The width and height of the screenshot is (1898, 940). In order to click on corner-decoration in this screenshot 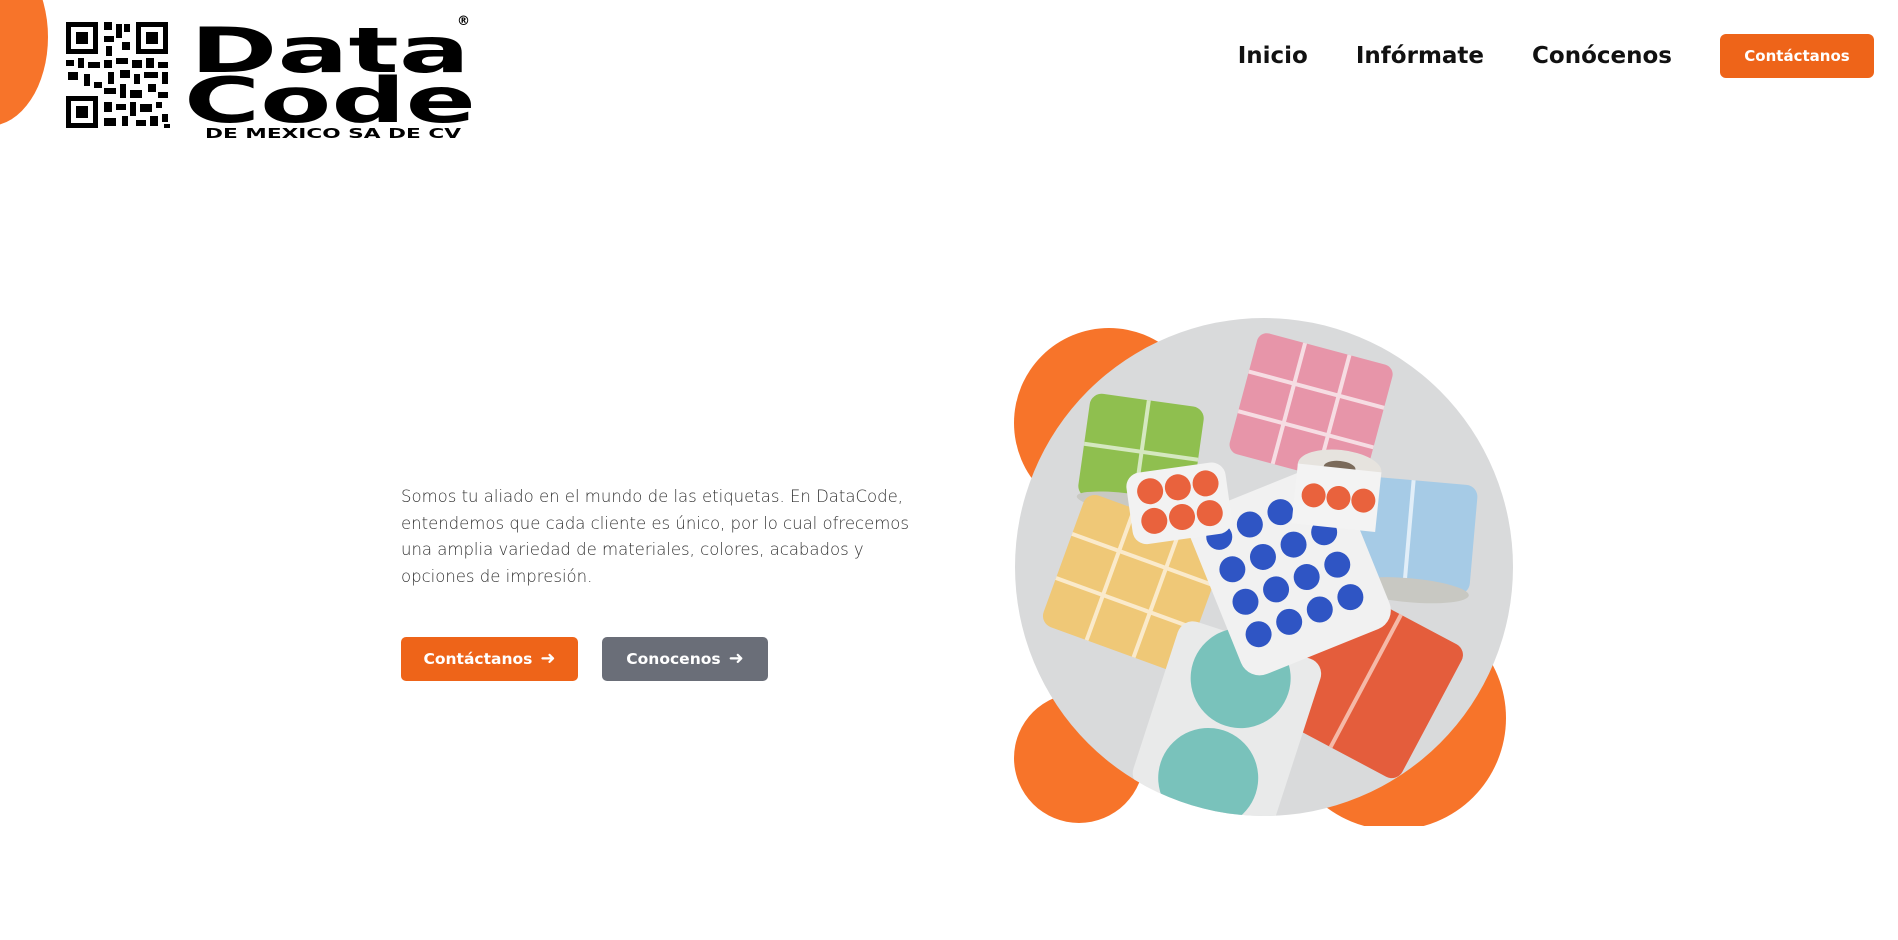, I will do `click(24, 63)`.